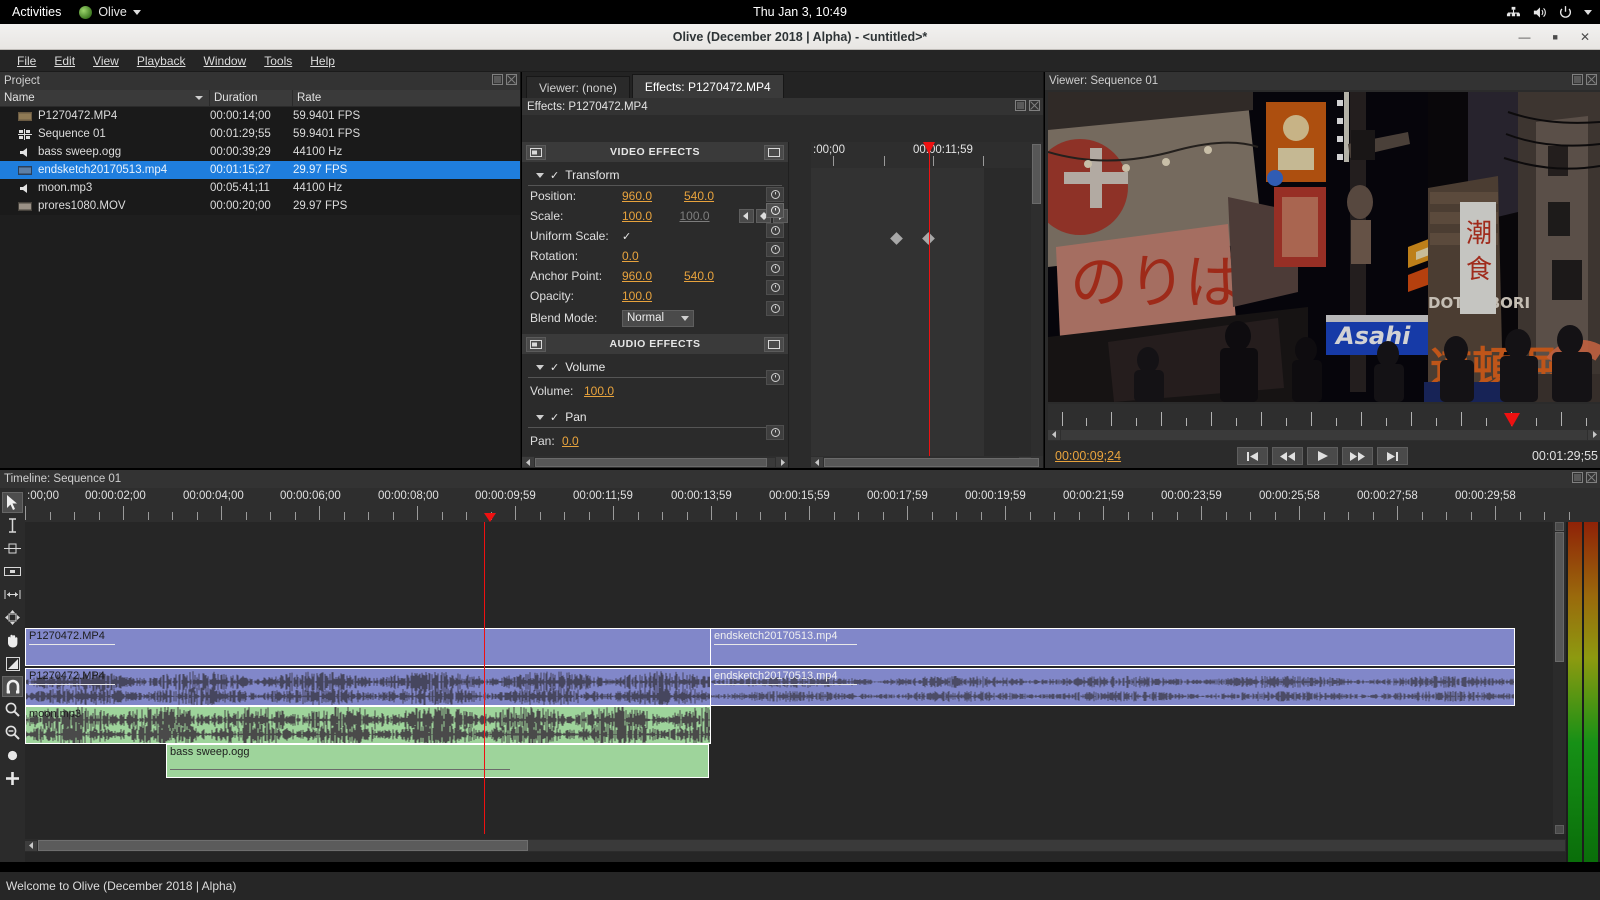 The image size is (1600, 900). What do you see at coordinates (775, 377) in the screenshot?
I see `volume-keyframe-toggle` at bounding box center [775, 377].